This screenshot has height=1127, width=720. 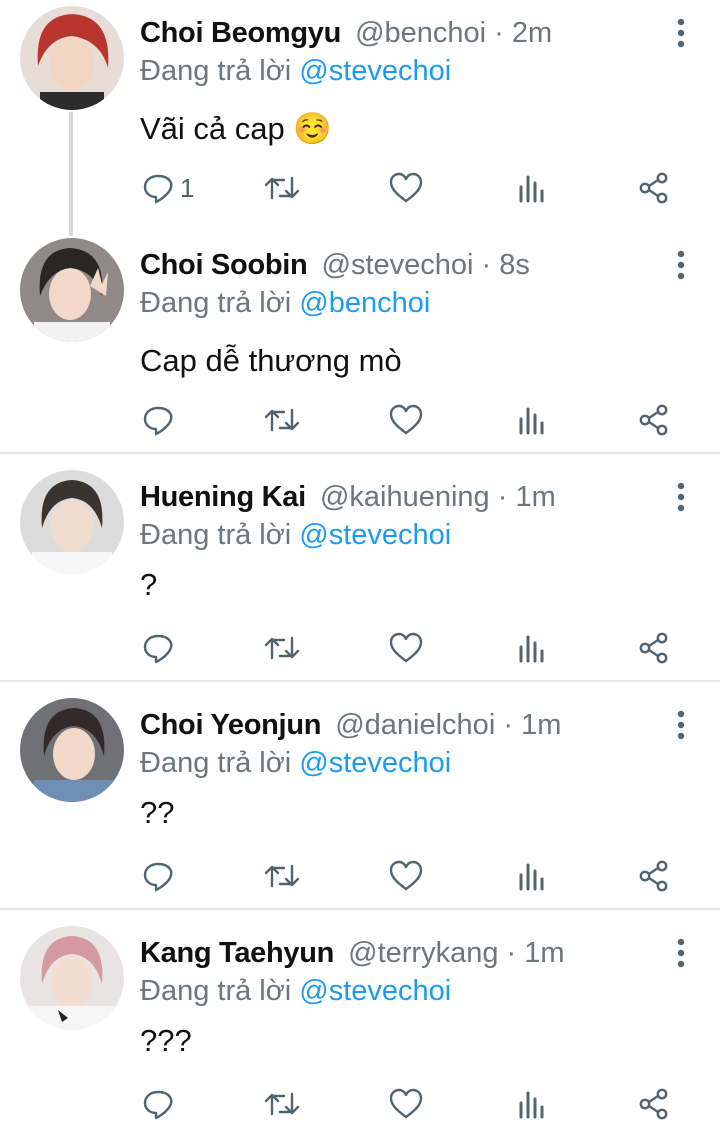 What do you see at coordinates (398, 265) in the screenshot?
I see `user-handle: @stevechoi` at bounding box center [398, 265].